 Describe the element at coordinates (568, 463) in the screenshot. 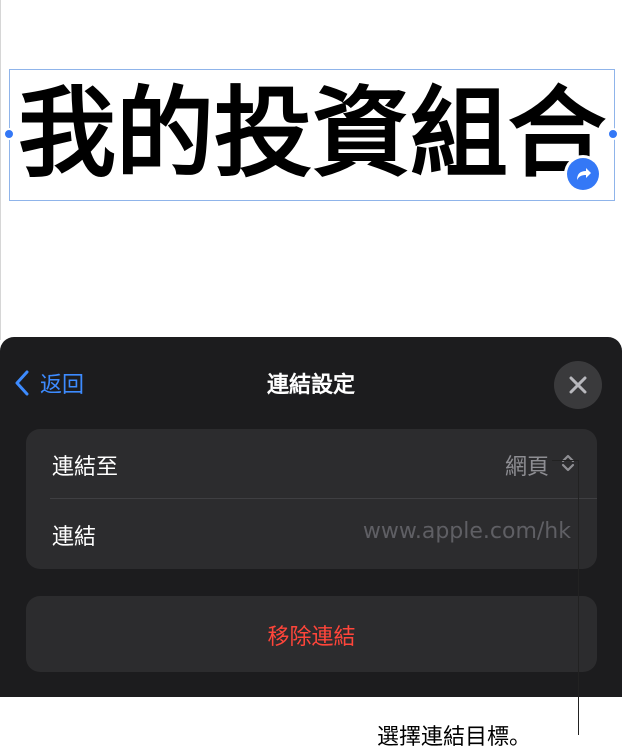

I see `chevron-up-down-icon` at that location.